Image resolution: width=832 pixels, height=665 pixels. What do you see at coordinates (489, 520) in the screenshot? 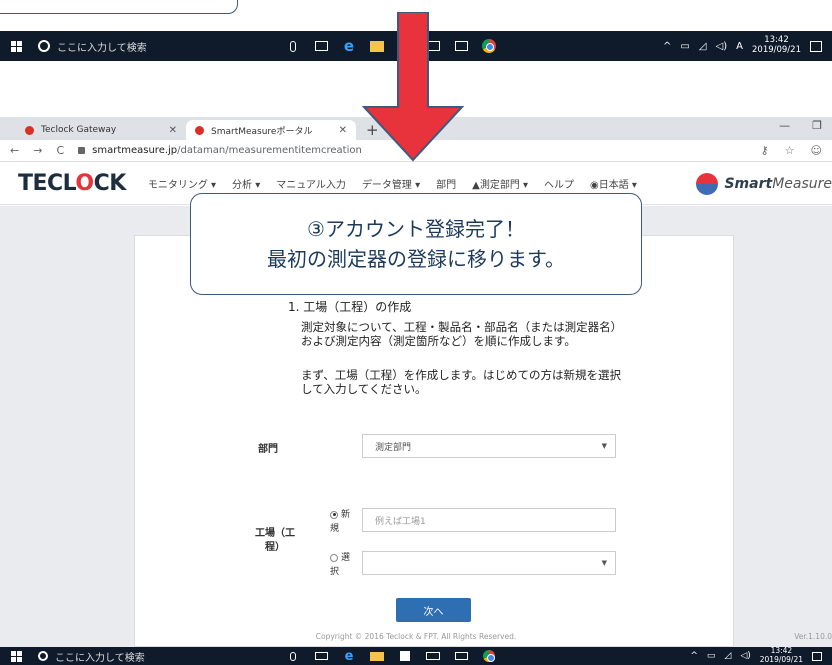
I see `factory-name-input: 例えば工場1` at bounding box center [489, 520].